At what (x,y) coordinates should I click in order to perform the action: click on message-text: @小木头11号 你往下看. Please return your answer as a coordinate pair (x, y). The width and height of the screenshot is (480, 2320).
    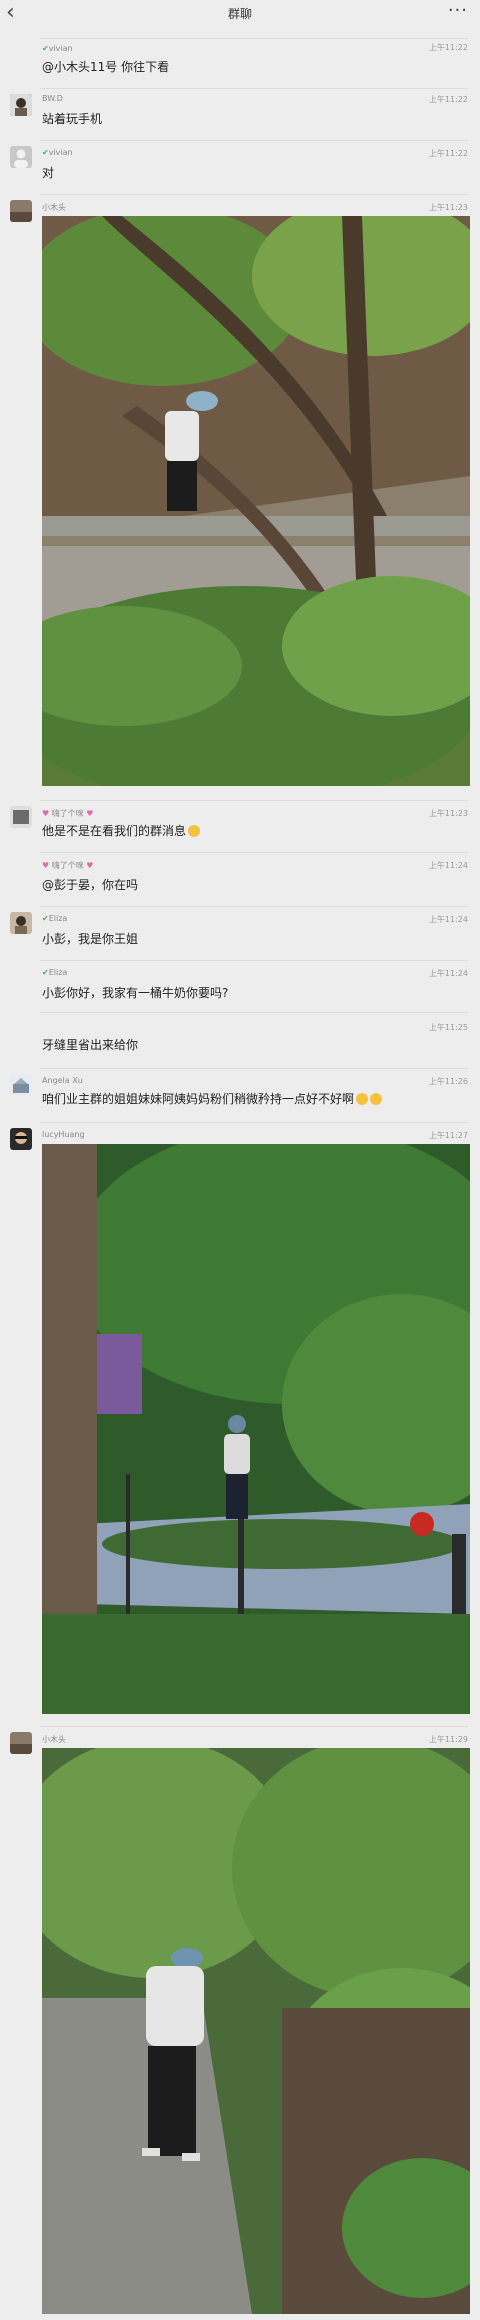
    Looking at the image, I should click on (105, 66).